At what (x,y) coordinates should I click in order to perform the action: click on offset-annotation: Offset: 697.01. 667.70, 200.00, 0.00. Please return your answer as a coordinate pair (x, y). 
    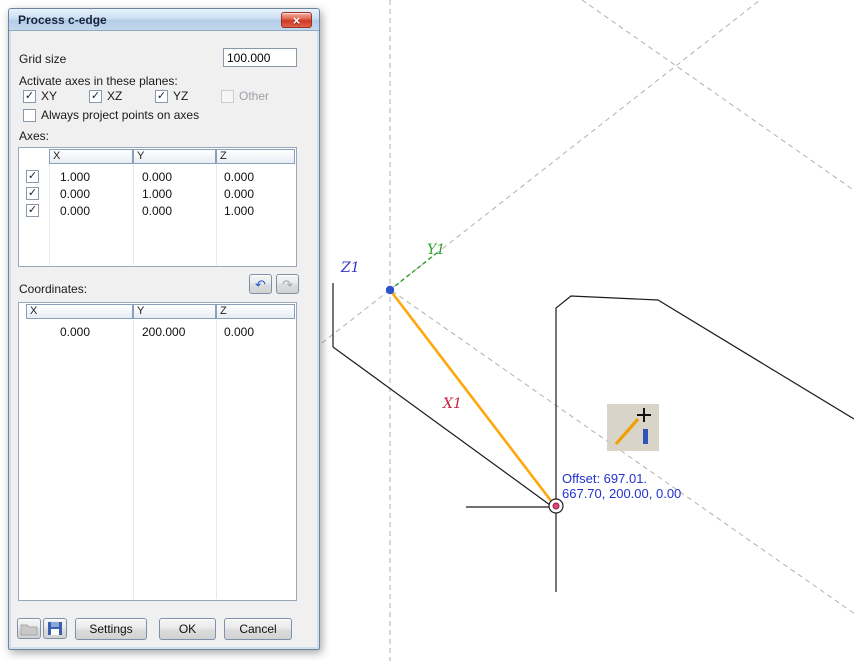
    Looking at the image, I should click on (621, 486).